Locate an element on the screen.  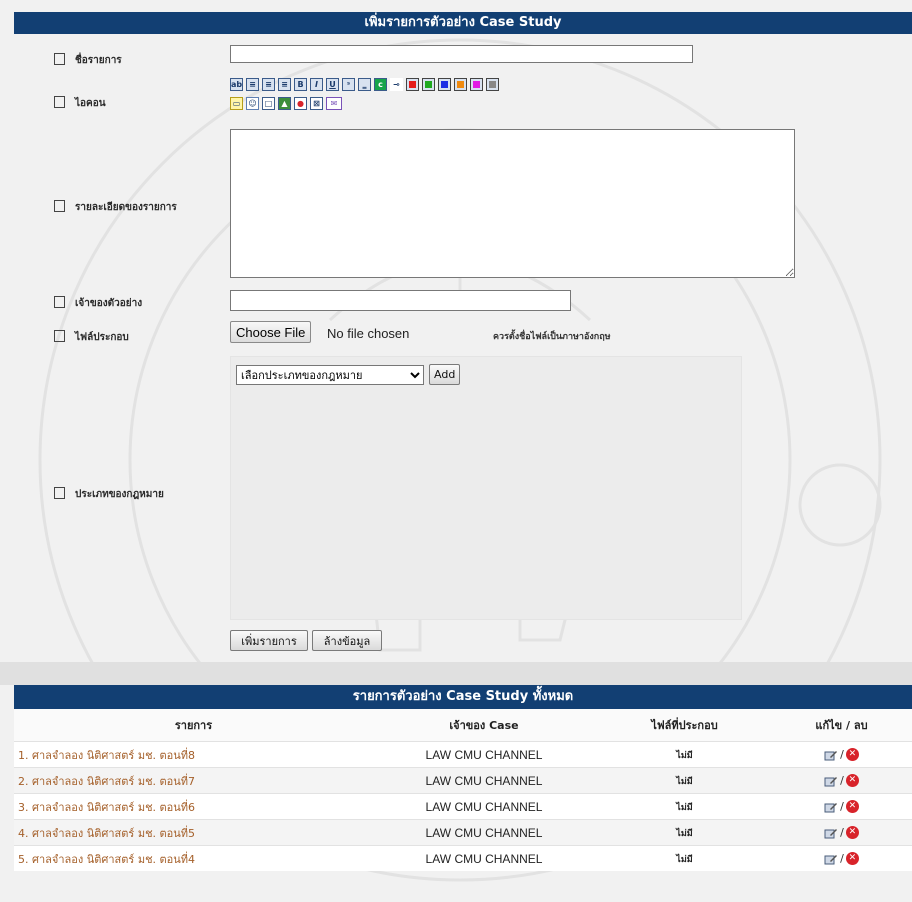
owner-input is located at coordinates (400, 300).